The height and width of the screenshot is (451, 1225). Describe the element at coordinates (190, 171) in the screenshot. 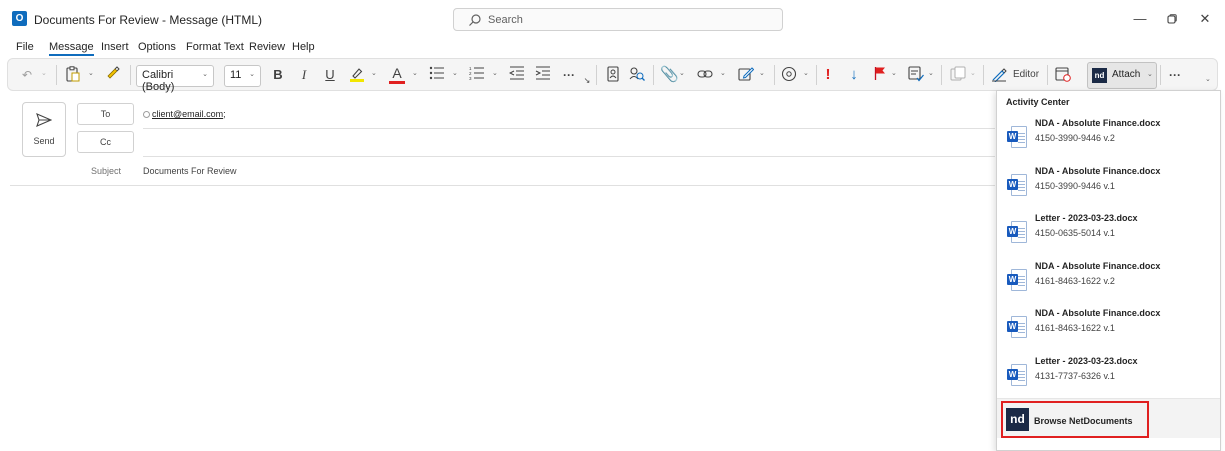

I see `subject-field: Documents For Review` at that location.